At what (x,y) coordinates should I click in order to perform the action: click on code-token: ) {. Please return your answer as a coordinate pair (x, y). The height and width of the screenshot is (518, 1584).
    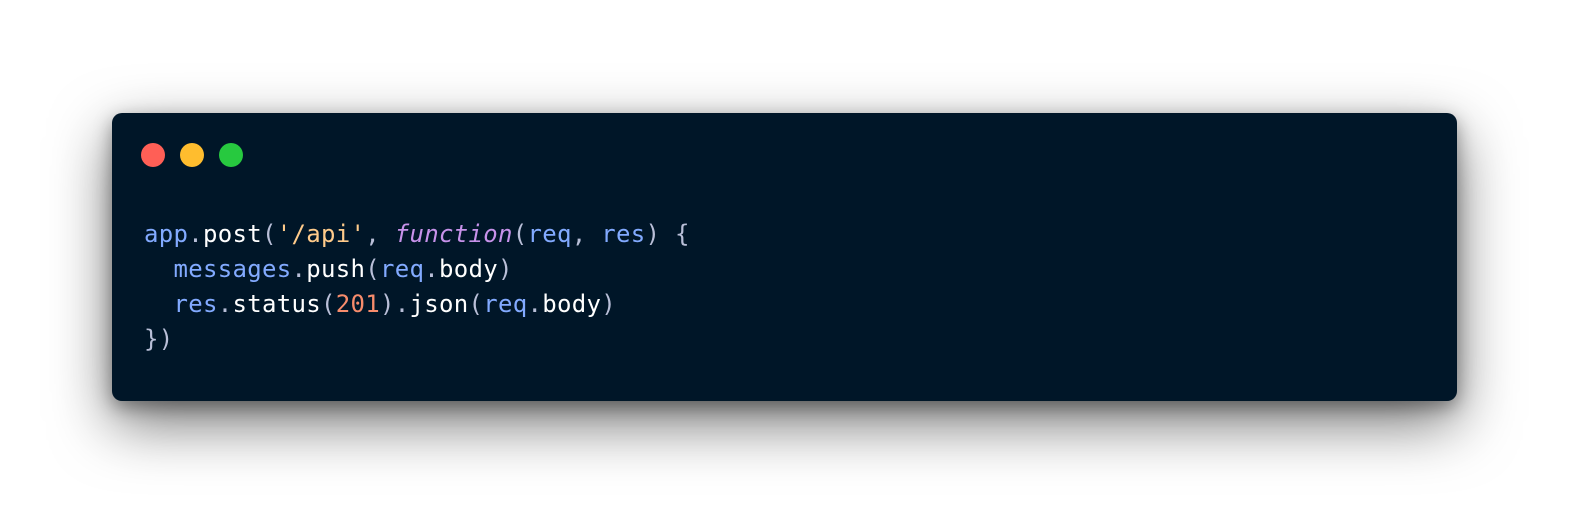
    Looking at the image, I should click on (667, 234).